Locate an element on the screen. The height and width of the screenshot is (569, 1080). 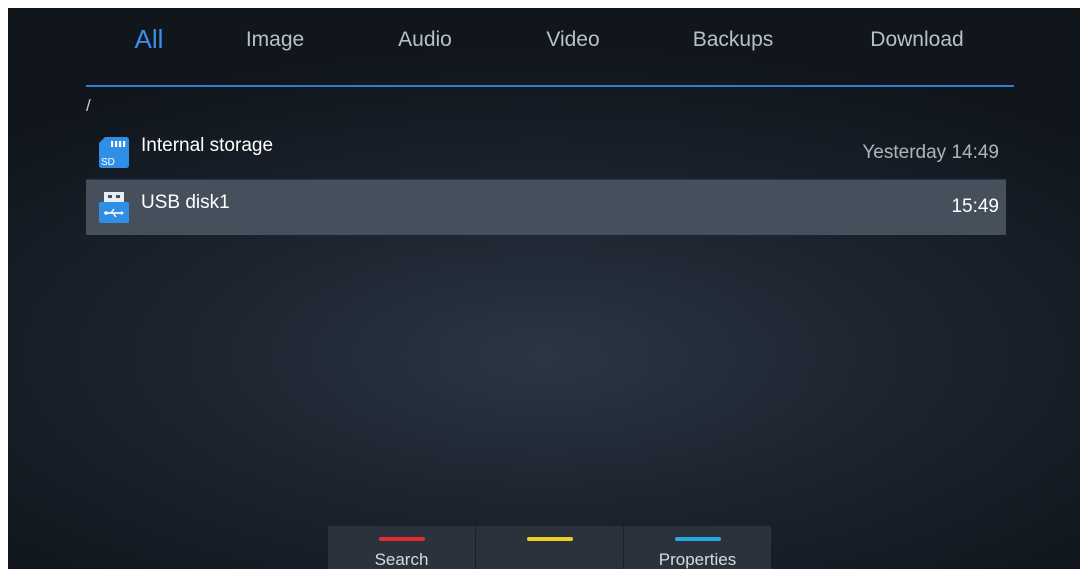
properties-label: Properties is located at coordinates (697, 559).